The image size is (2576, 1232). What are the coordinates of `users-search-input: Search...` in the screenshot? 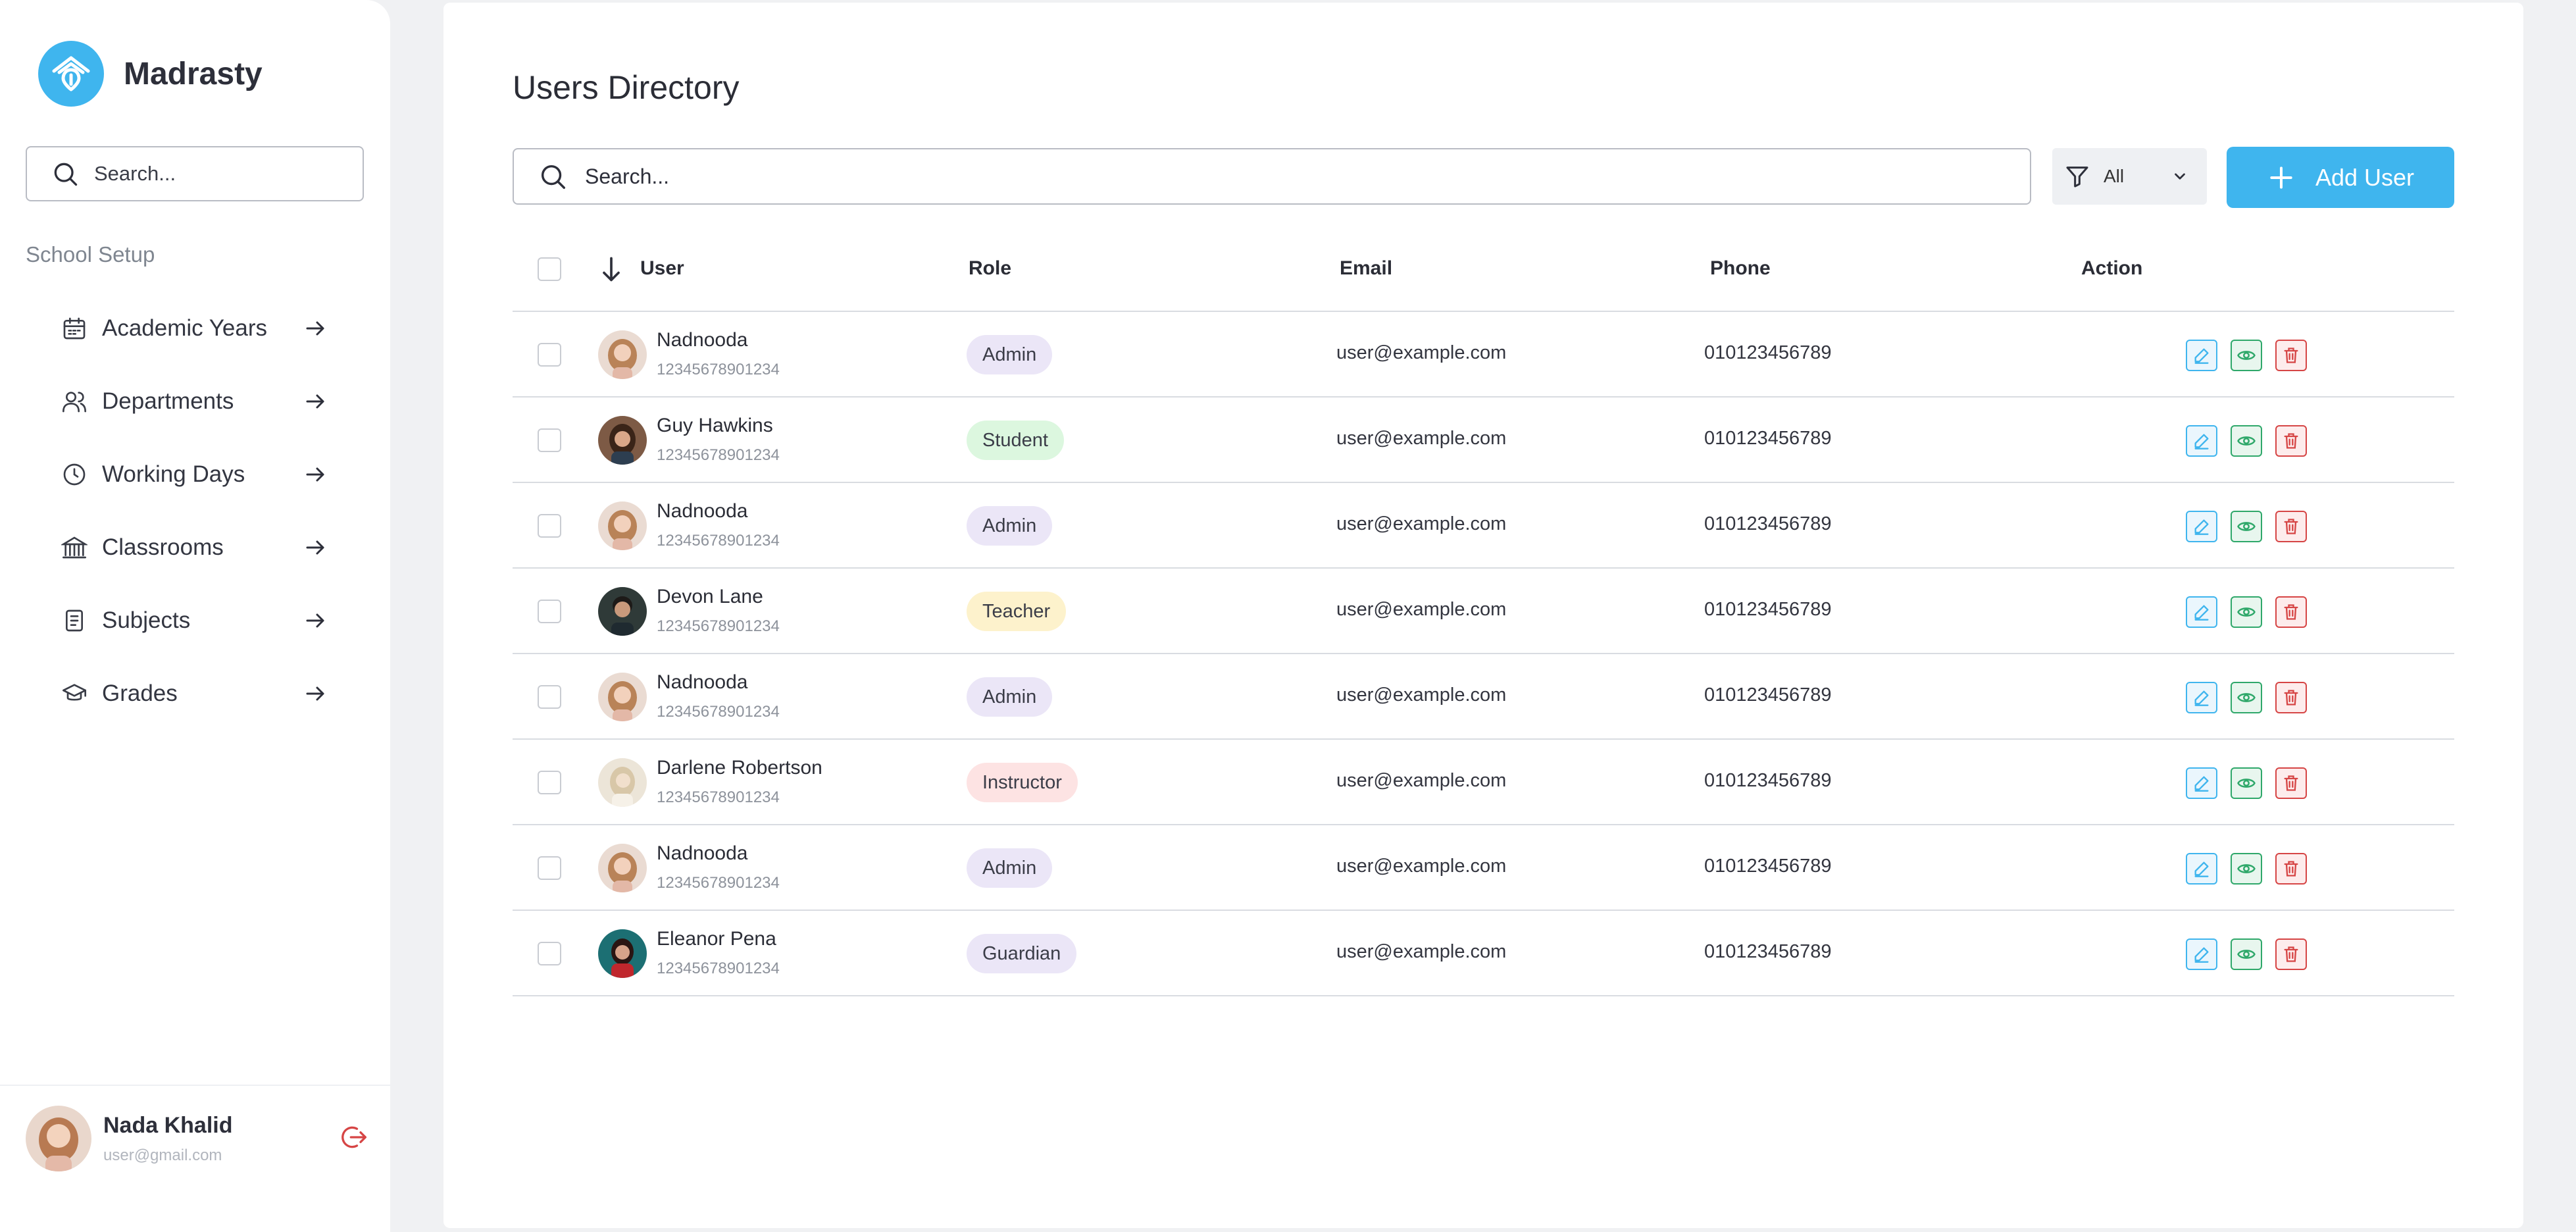 It's located at (1272, 176).